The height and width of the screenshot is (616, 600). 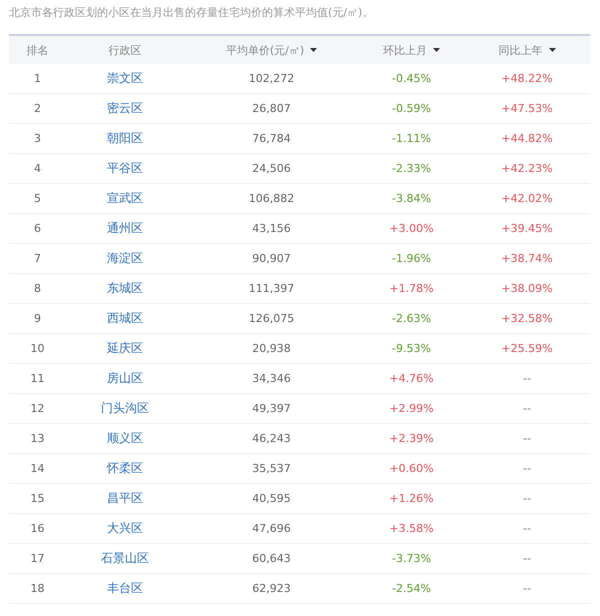 What do you see at coordinates (125, 288) in the screenshot?
I see `district-link: 东城区` at bounding box center [125, 288].